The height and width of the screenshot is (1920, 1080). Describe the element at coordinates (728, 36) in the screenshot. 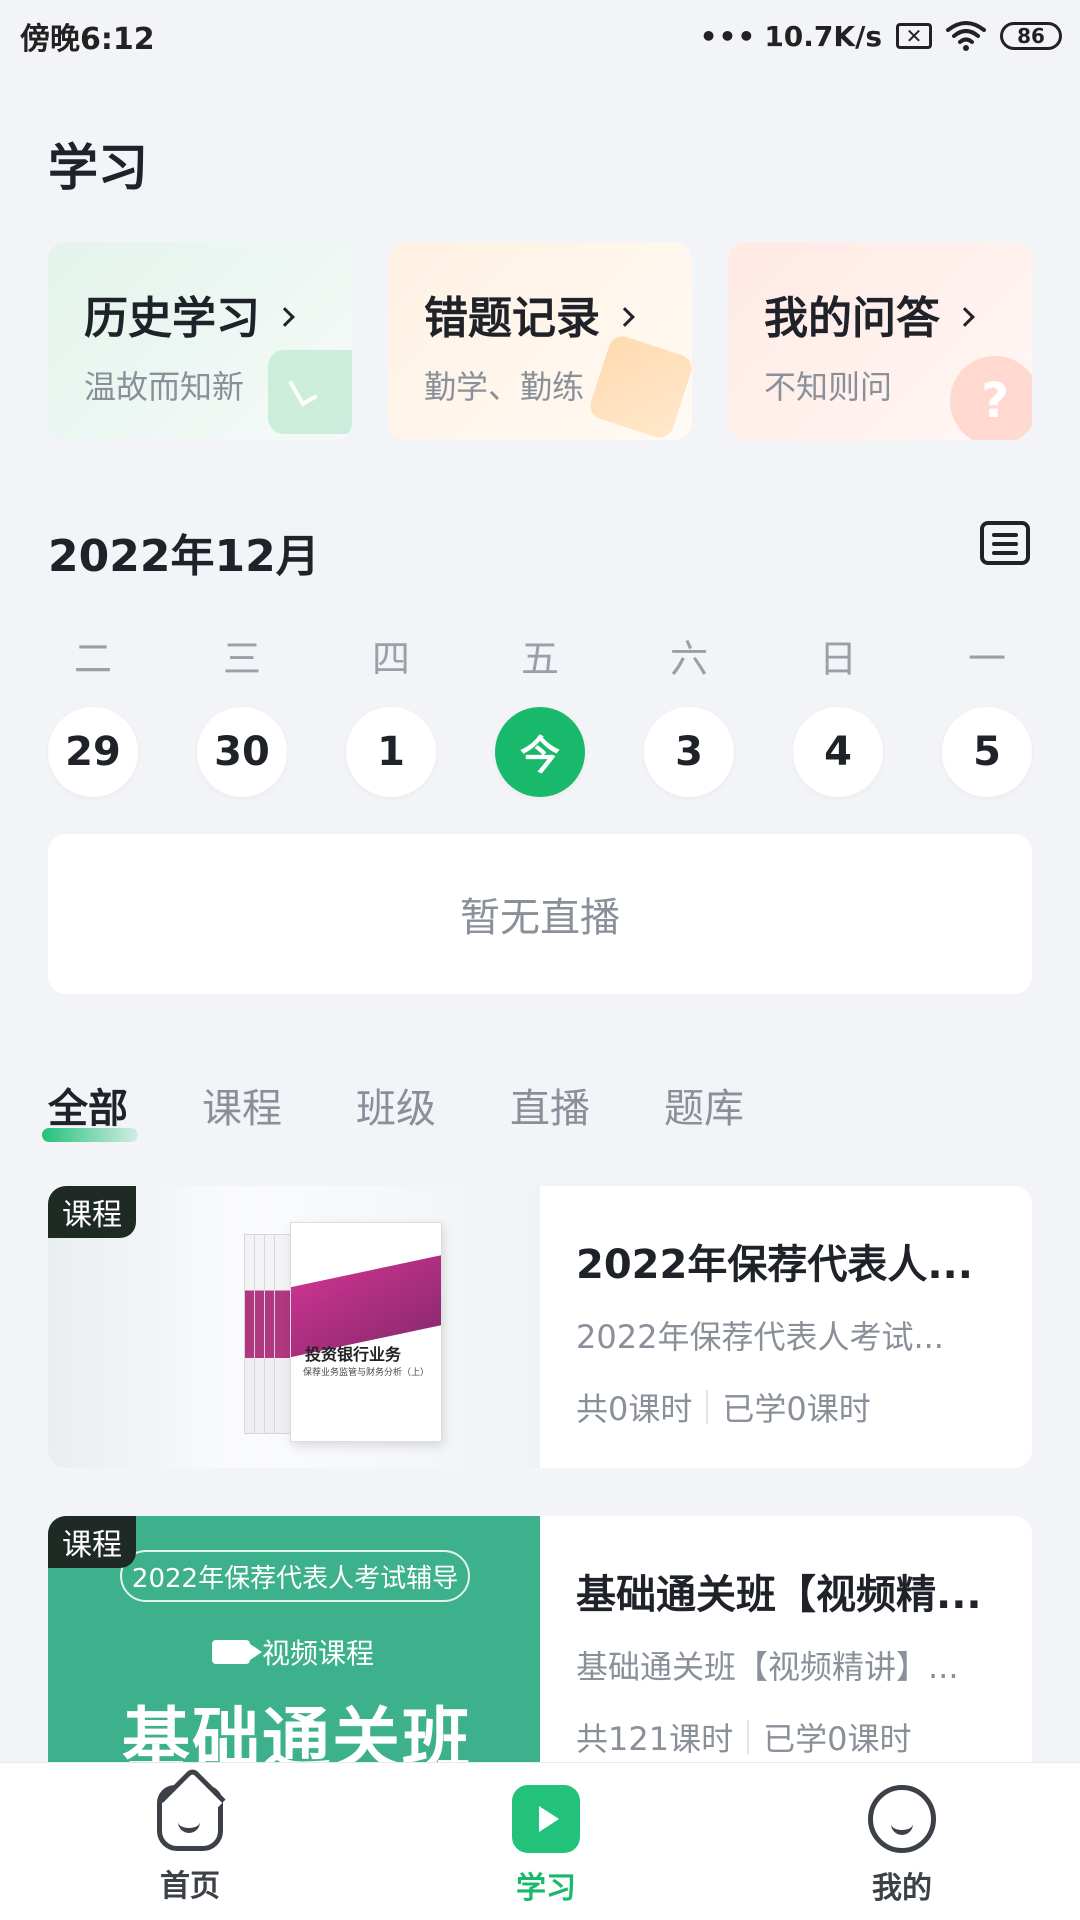

I see `status-dots: •••` at that location.